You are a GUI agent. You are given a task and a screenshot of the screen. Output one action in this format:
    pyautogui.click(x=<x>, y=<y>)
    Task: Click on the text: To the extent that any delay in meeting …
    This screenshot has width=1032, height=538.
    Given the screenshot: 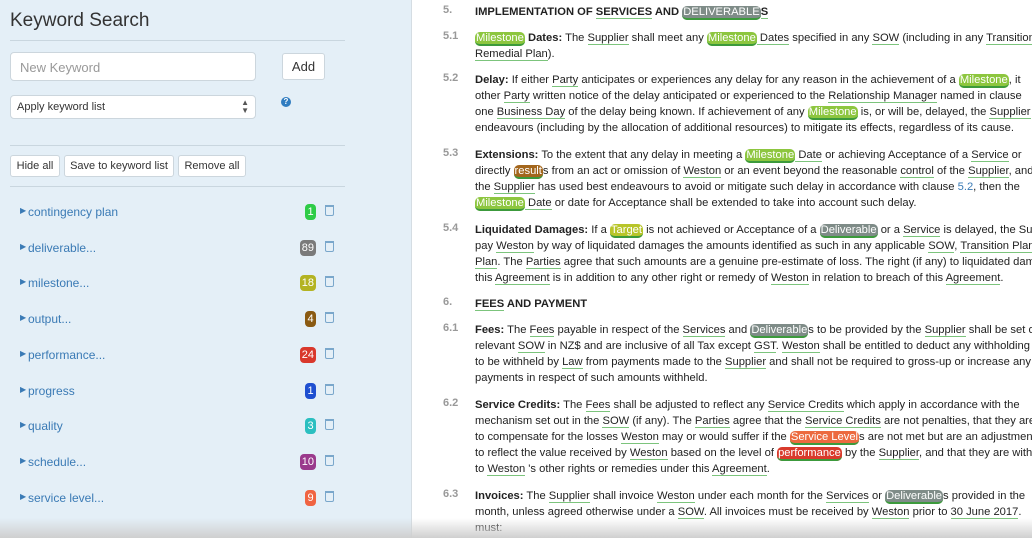 What is the action you would take?
    pyautogui.click(x=642, y=155)
    